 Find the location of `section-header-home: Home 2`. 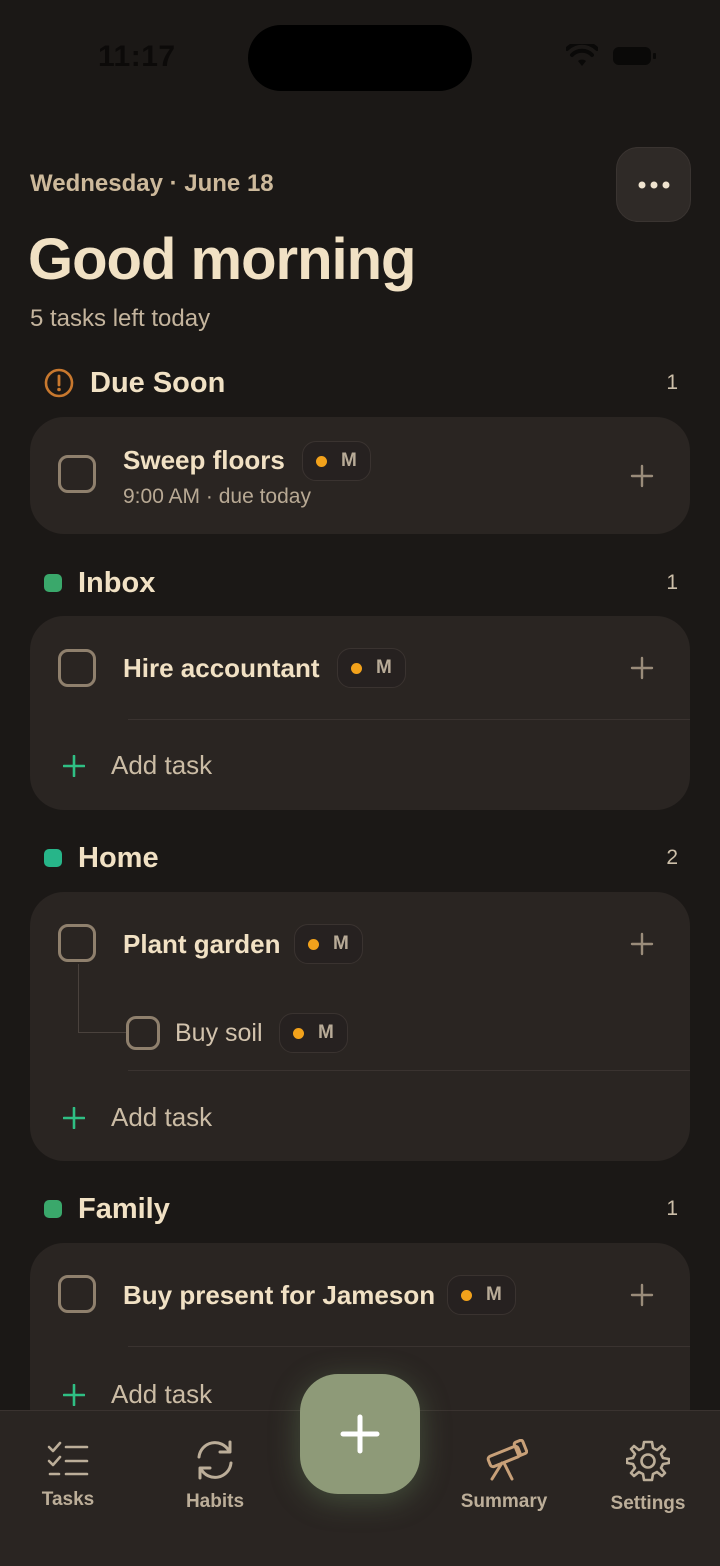

section-header-home: Home 2 is located at coordinates (354, 858).